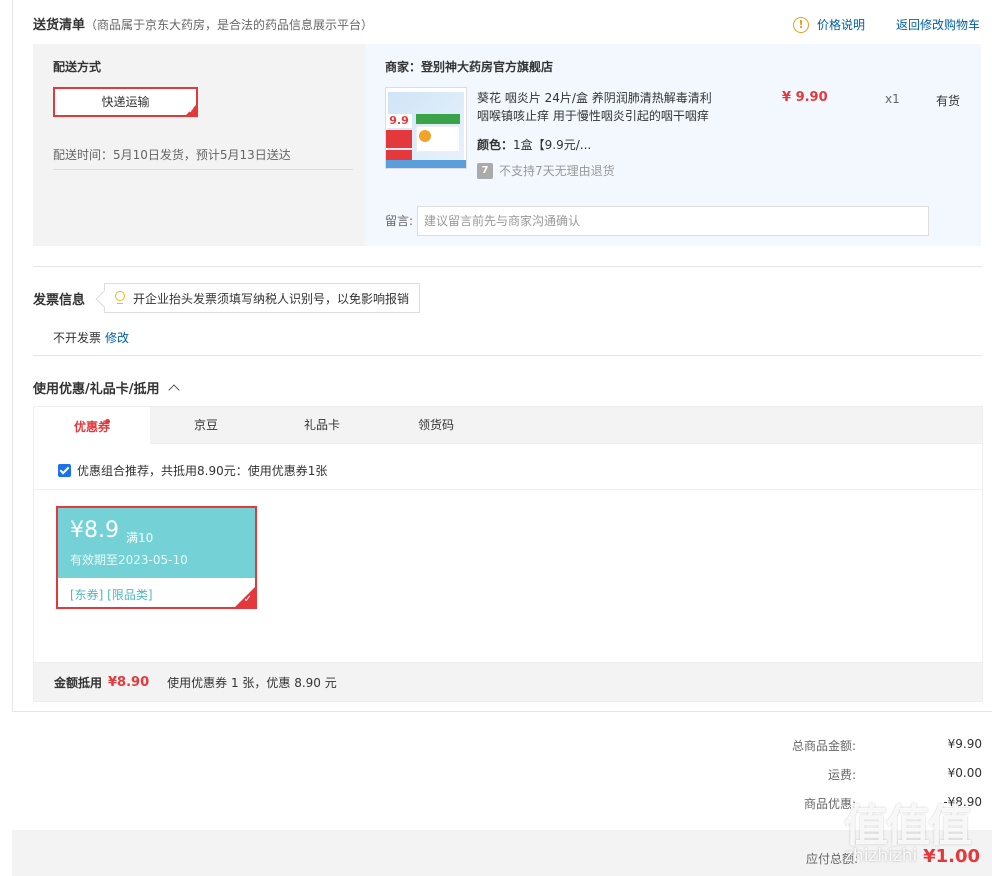 This screenshot has height=876, width=992. What do you see at coordinates (964, 744) in the screenshot?
I see `total-goods-value: ¥9.90` at bounding box center [964, 744].